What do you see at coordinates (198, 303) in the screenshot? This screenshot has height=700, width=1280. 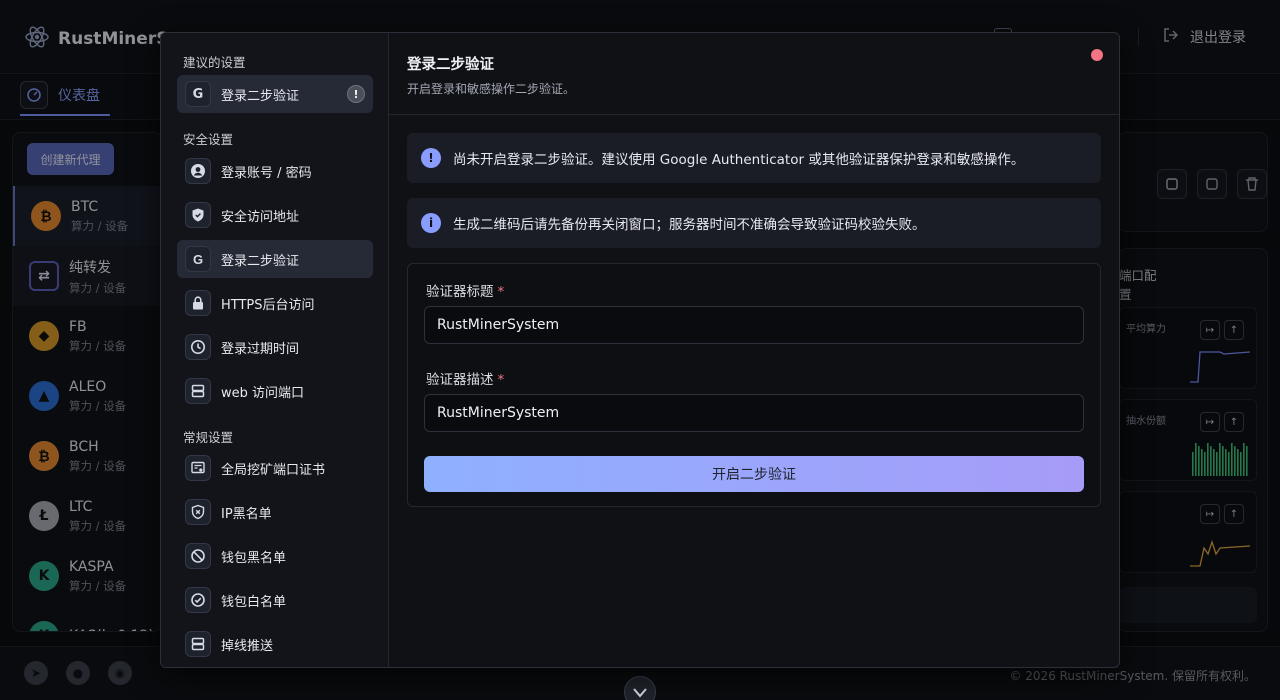 I see `lock-icon` at bounding box center [198, 303].